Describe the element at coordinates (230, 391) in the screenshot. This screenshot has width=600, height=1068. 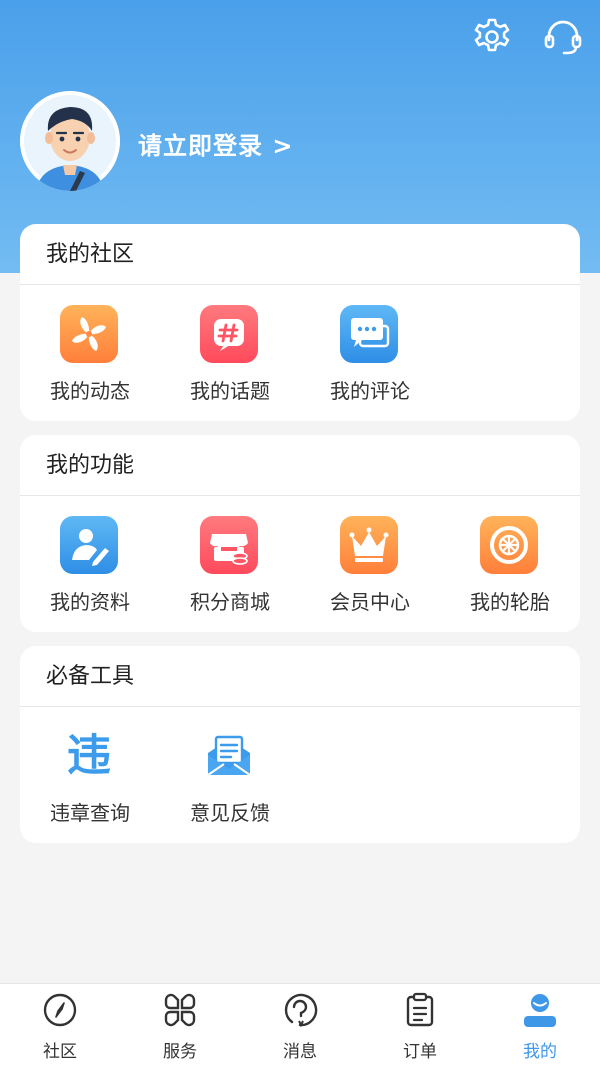
I see `item-label: 我的话题` at that location.